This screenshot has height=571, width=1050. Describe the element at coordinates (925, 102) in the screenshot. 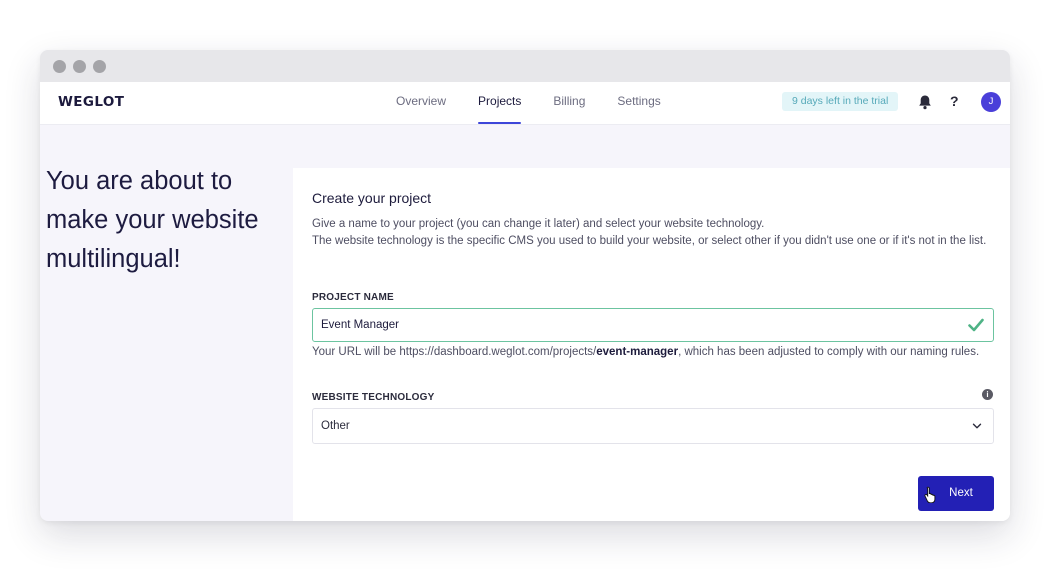

I see `bell-icon` at that location.